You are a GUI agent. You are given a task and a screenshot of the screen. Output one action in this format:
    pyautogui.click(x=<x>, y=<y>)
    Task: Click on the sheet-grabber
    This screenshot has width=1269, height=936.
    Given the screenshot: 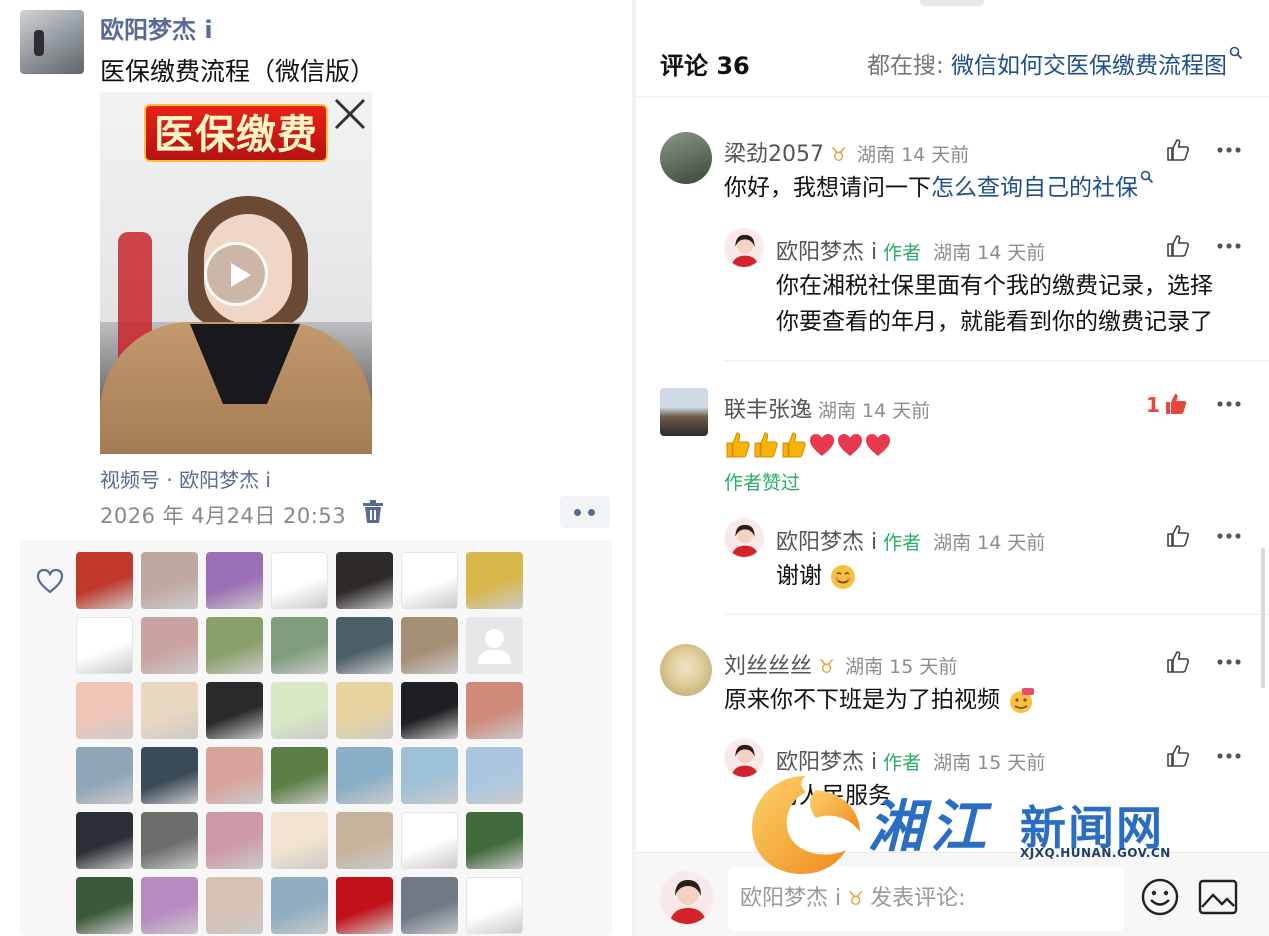 What is the action you would take?
    pyautogui.click(x=952, y=3)
    